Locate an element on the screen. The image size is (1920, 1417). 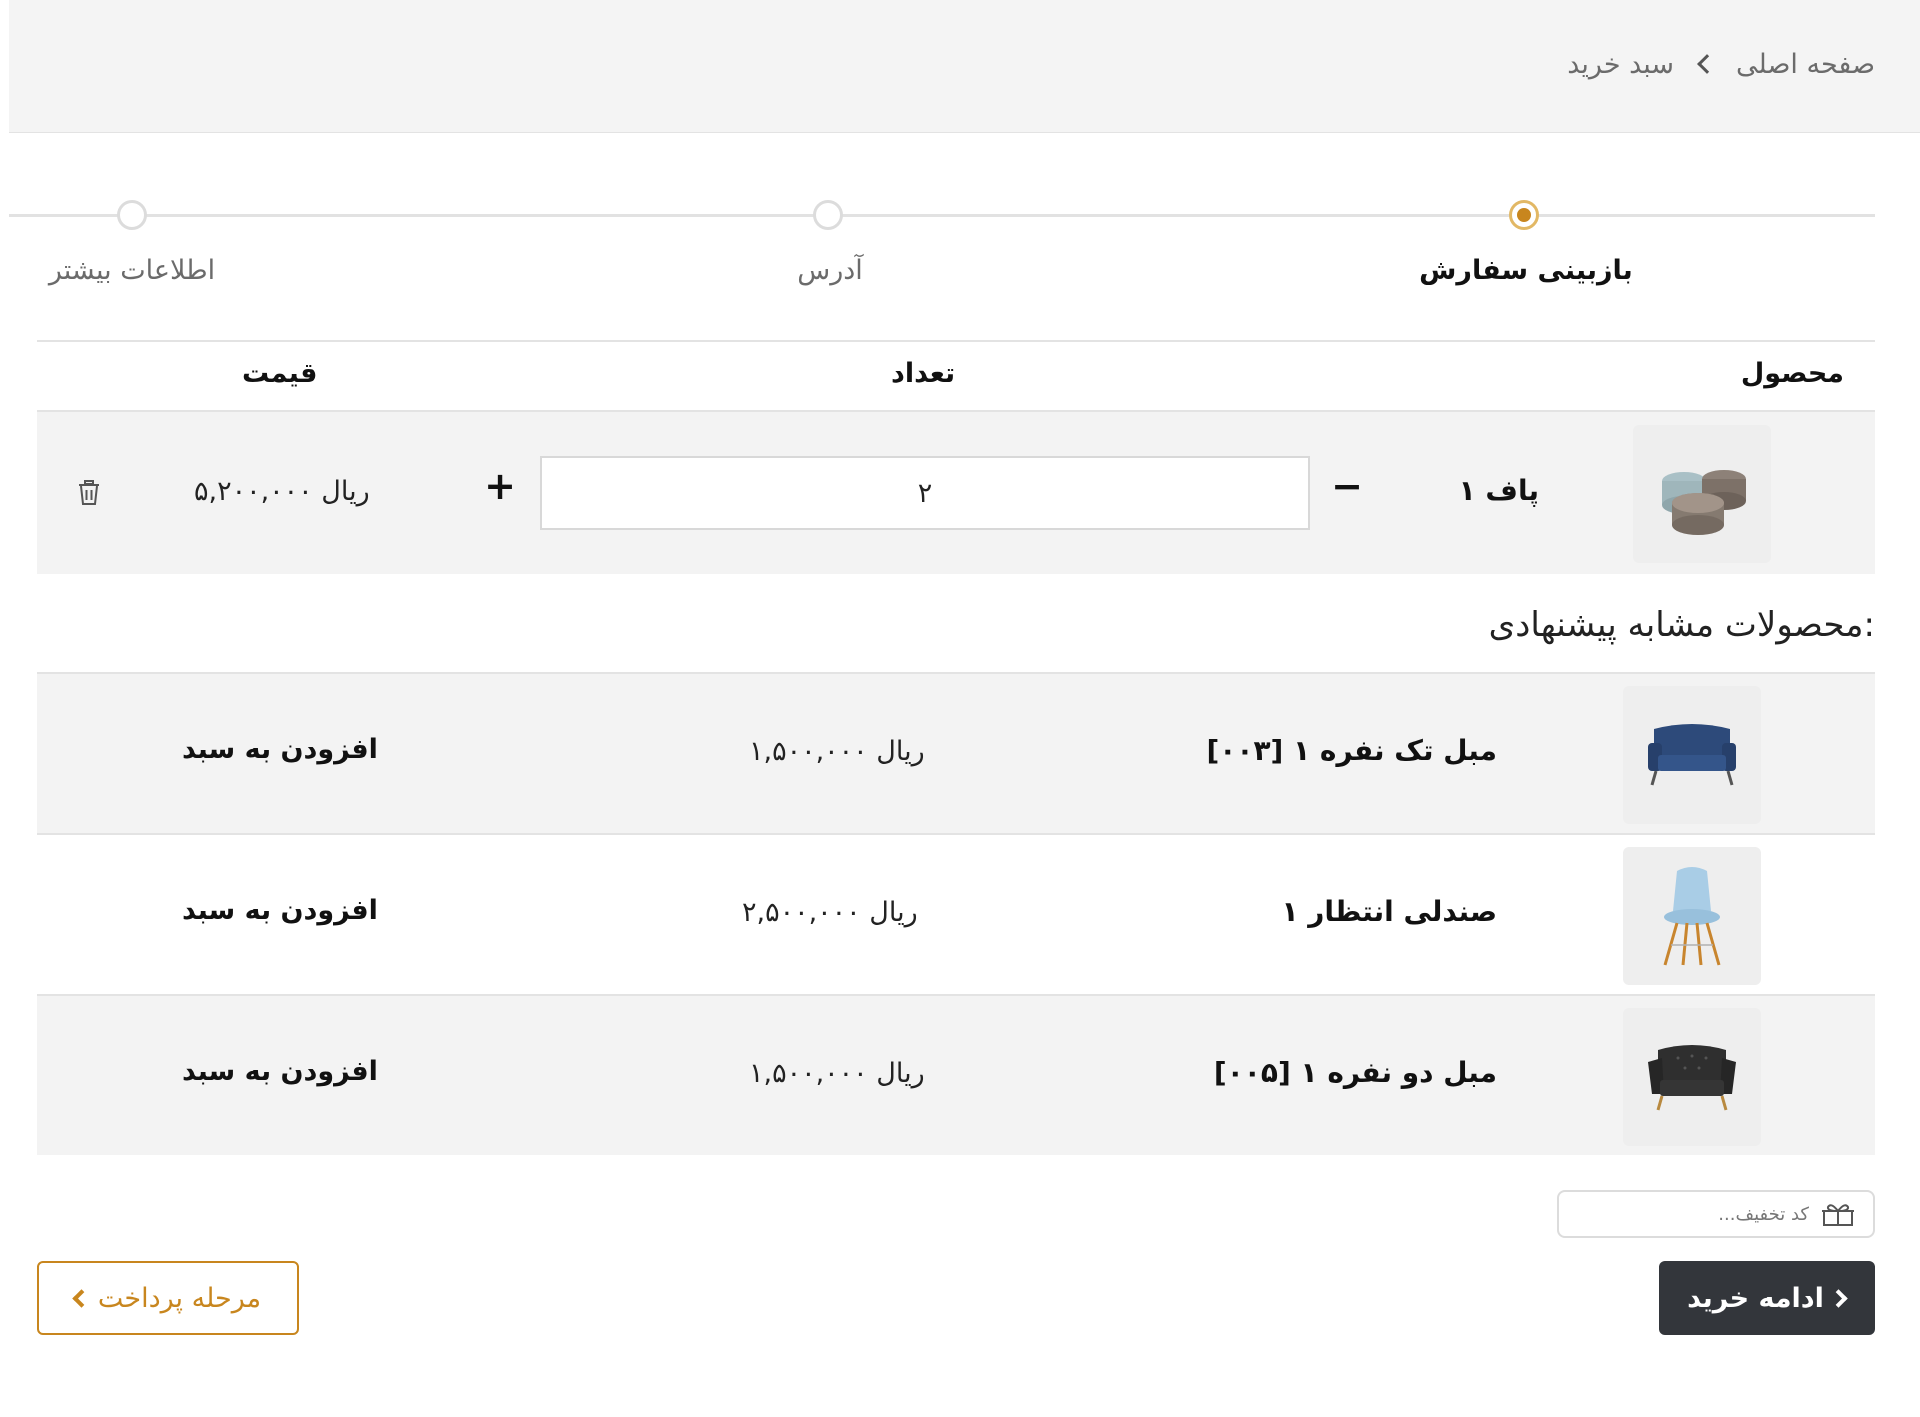
quantity-increase-button: + is located at coordinates (500, 487).